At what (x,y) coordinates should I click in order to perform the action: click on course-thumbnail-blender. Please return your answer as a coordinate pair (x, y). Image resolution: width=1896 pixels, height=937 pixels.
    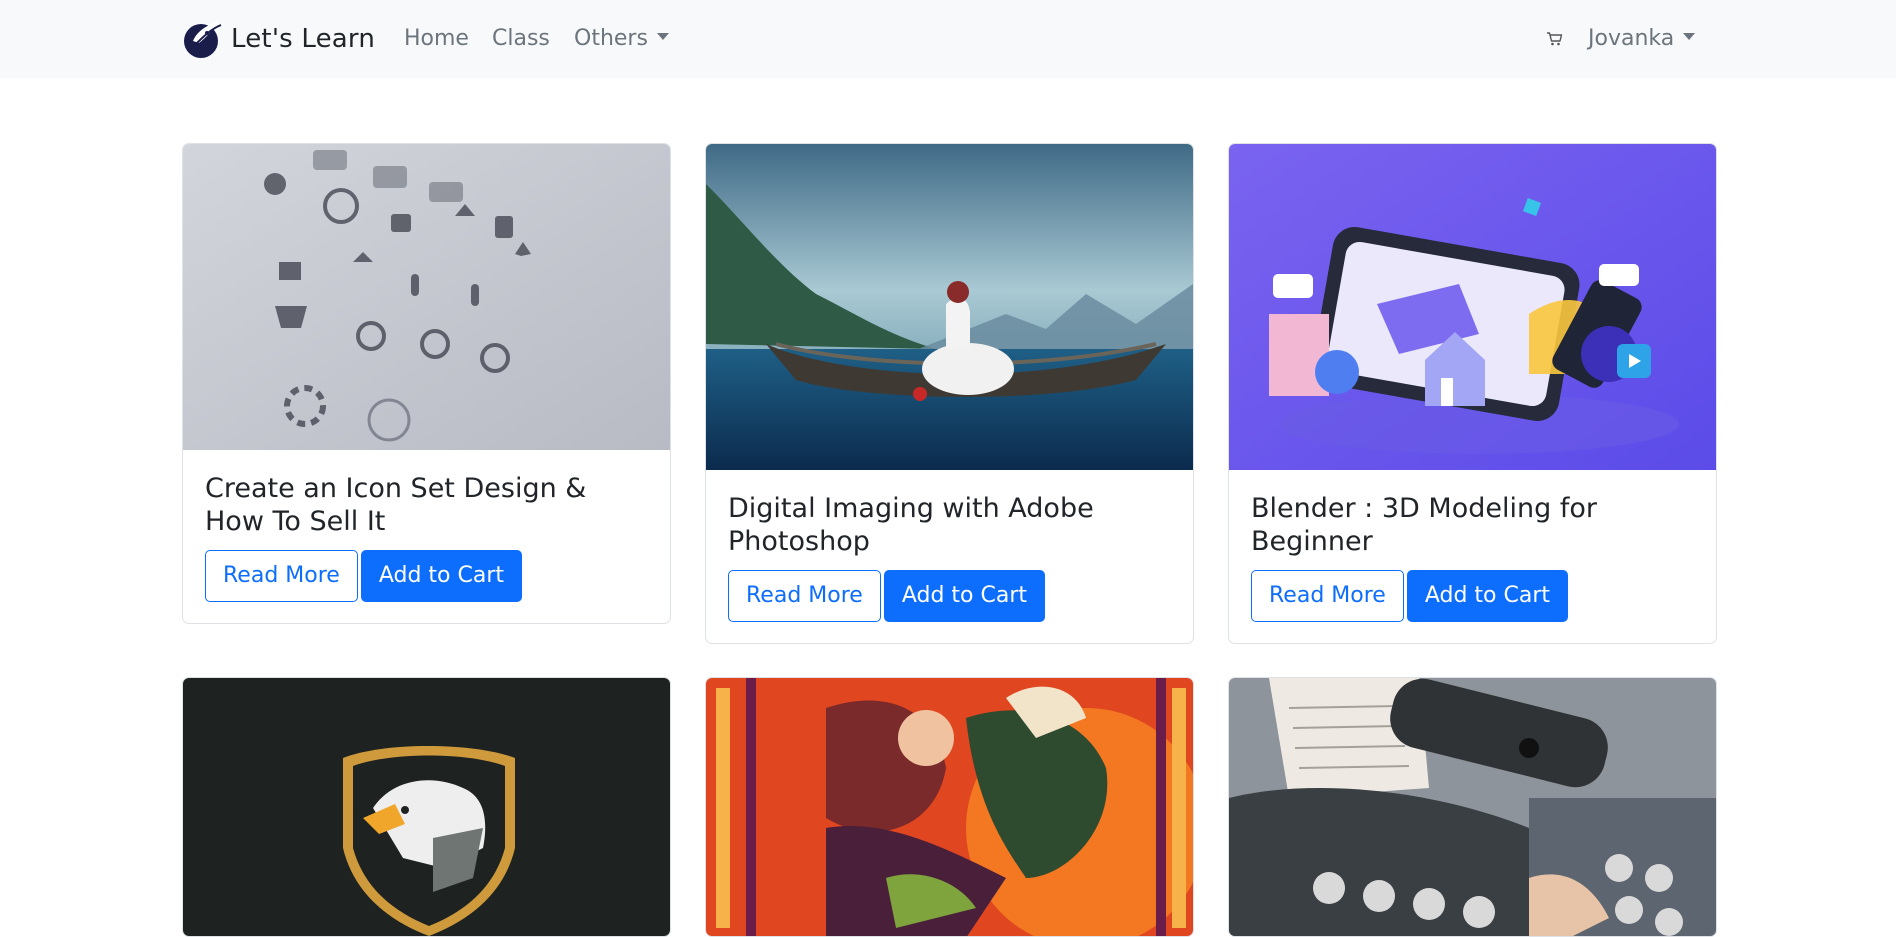
    Looking at the image, I should click on (1472, 307).